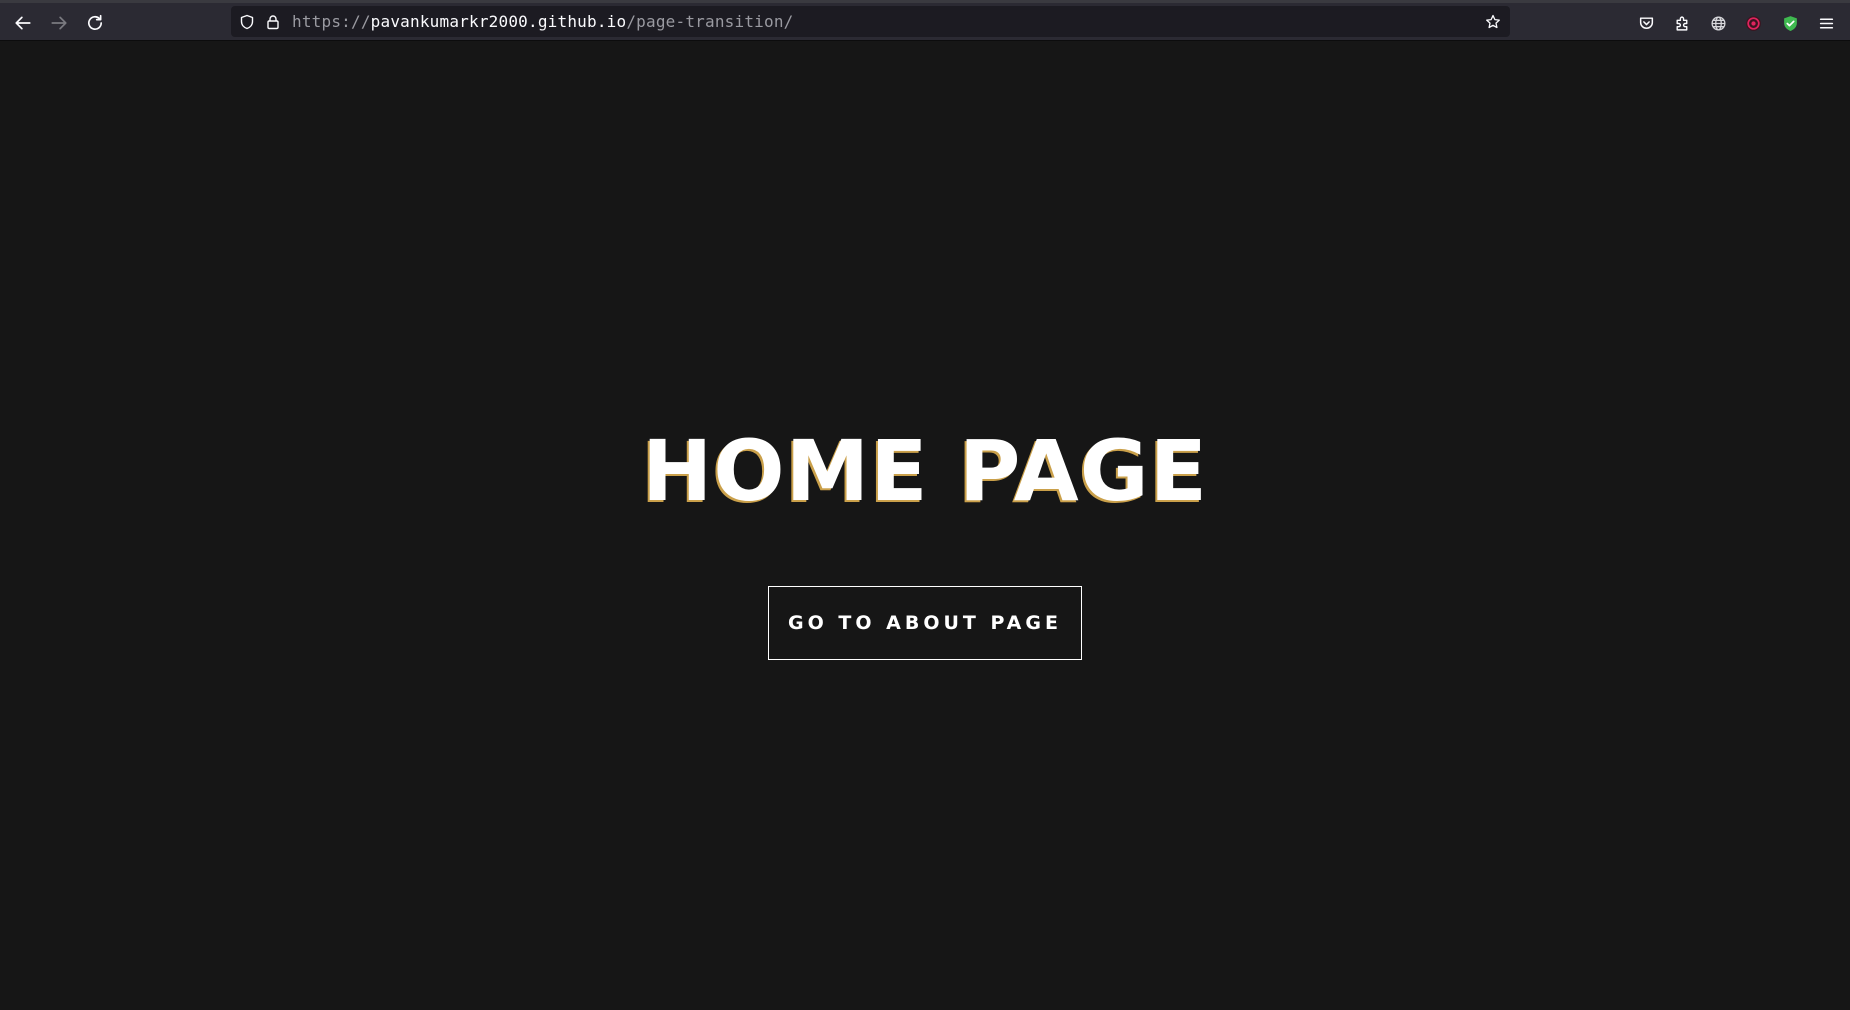  I want to click on shield-icon, so click(247, 22).